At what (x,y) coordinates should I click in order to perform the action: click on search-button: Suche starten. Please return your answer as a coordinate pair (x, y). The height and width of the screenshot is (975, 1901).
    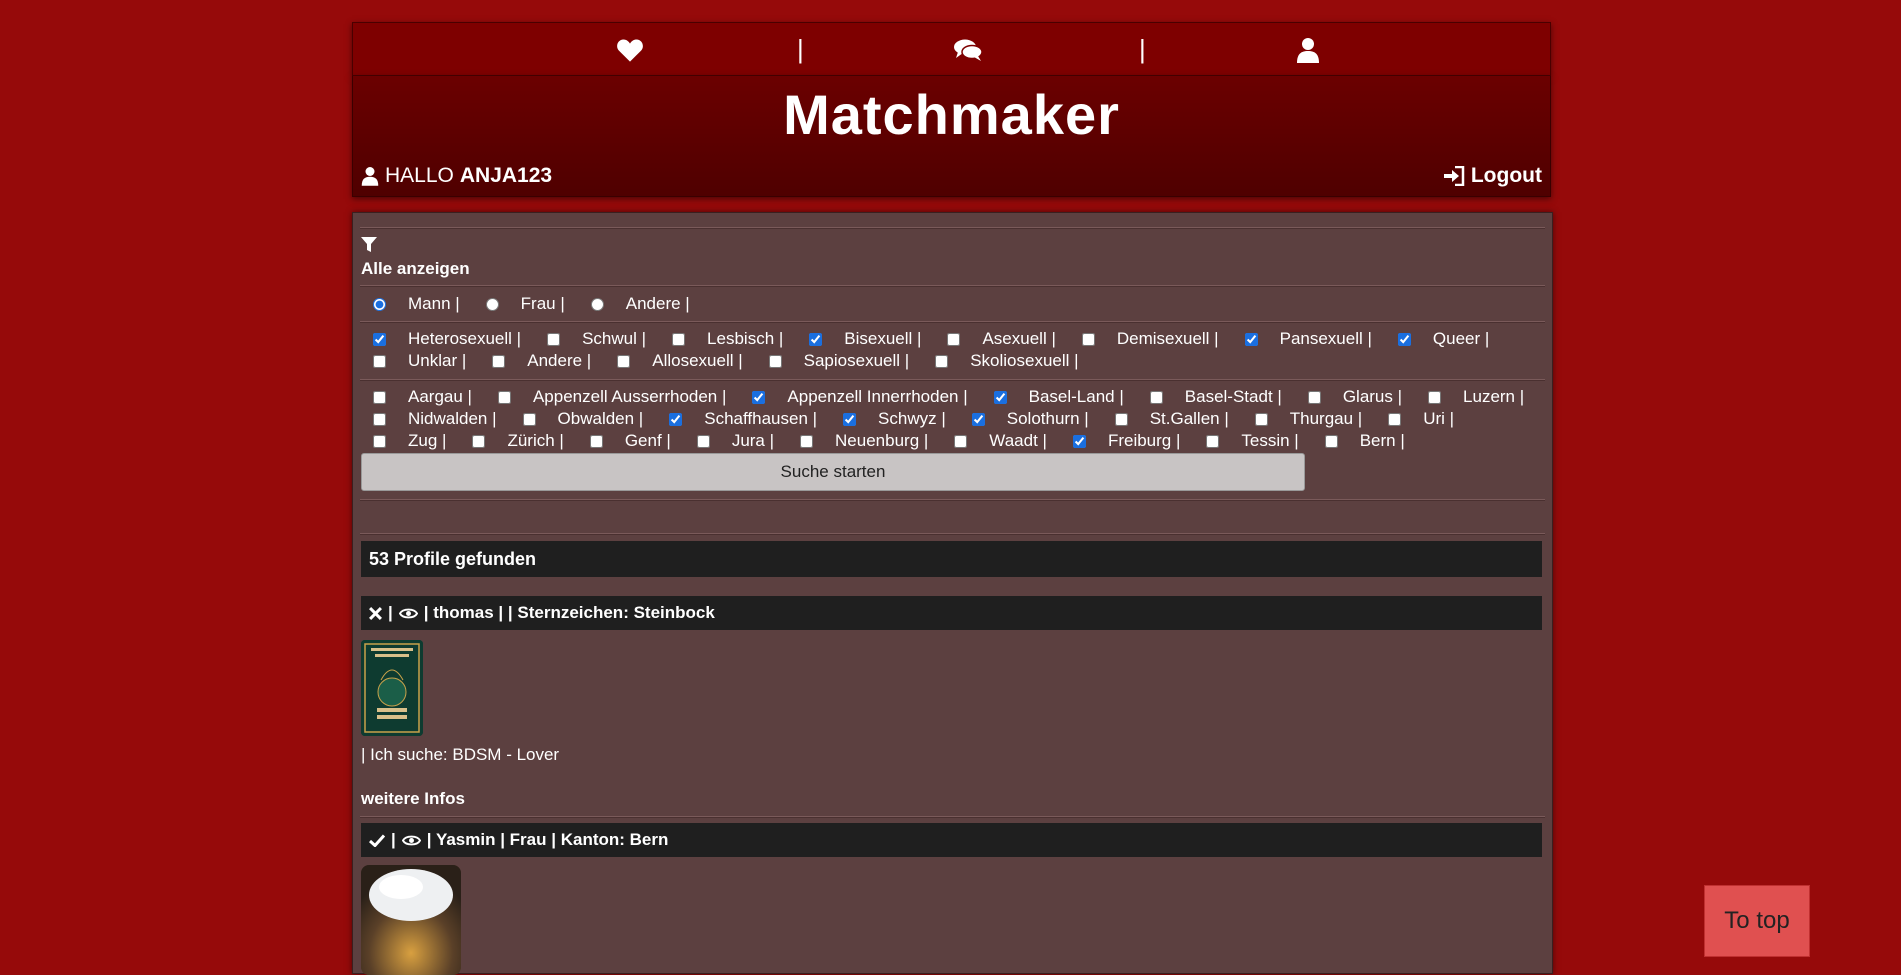
    Looking at the image, I should click on (833, 472).